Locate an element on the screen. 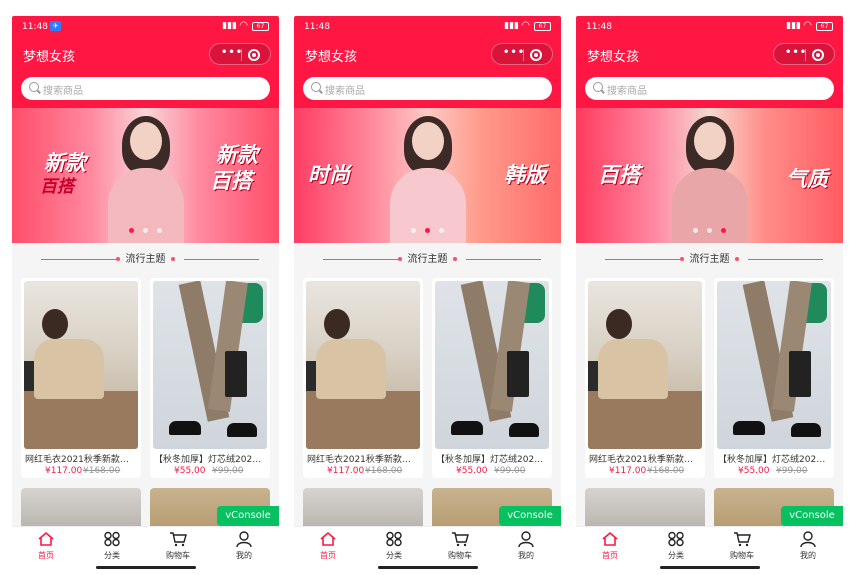  mini-program-capsule: ••• is located at coordinates (804, 54).